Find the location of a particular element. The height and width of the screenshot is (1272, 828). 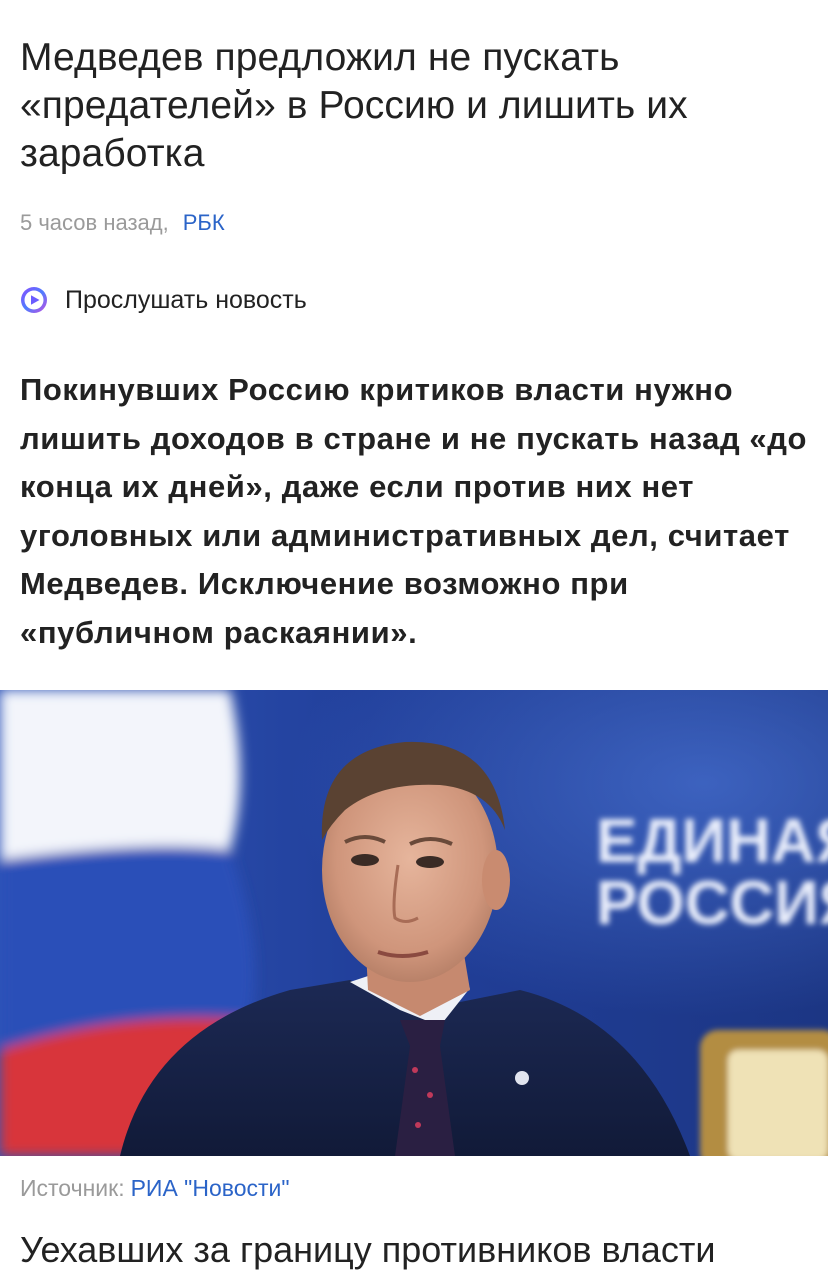

svg-text: ЕДИНАЯ is located at coordinates (712, 841).